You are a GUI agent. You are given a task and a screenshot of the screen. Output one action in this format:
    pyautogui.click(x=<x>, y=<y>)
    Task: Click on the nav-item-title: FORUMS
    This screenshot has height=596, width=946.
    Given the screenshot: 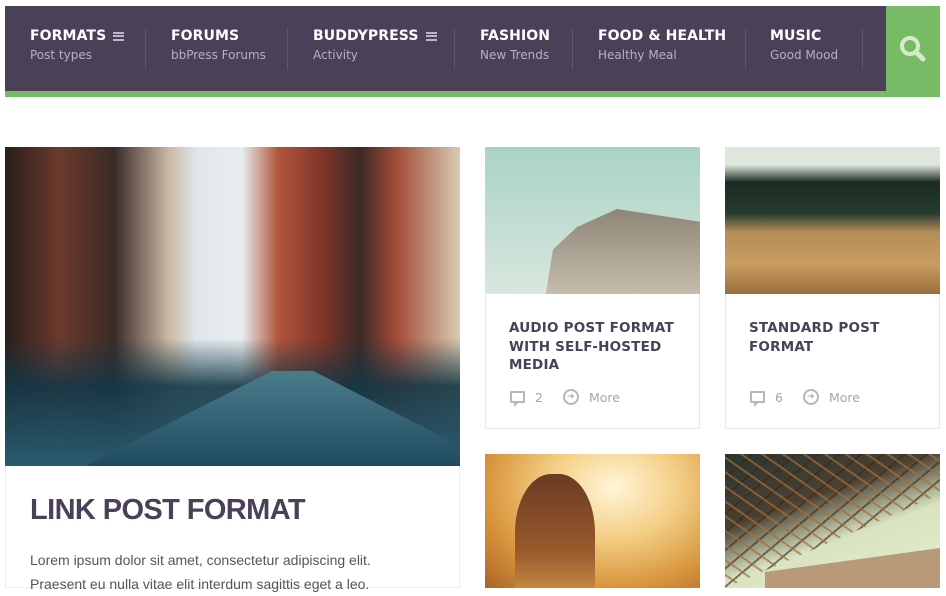 What is the action you would take?
    pyautogui.click(x=205, y=36)
    